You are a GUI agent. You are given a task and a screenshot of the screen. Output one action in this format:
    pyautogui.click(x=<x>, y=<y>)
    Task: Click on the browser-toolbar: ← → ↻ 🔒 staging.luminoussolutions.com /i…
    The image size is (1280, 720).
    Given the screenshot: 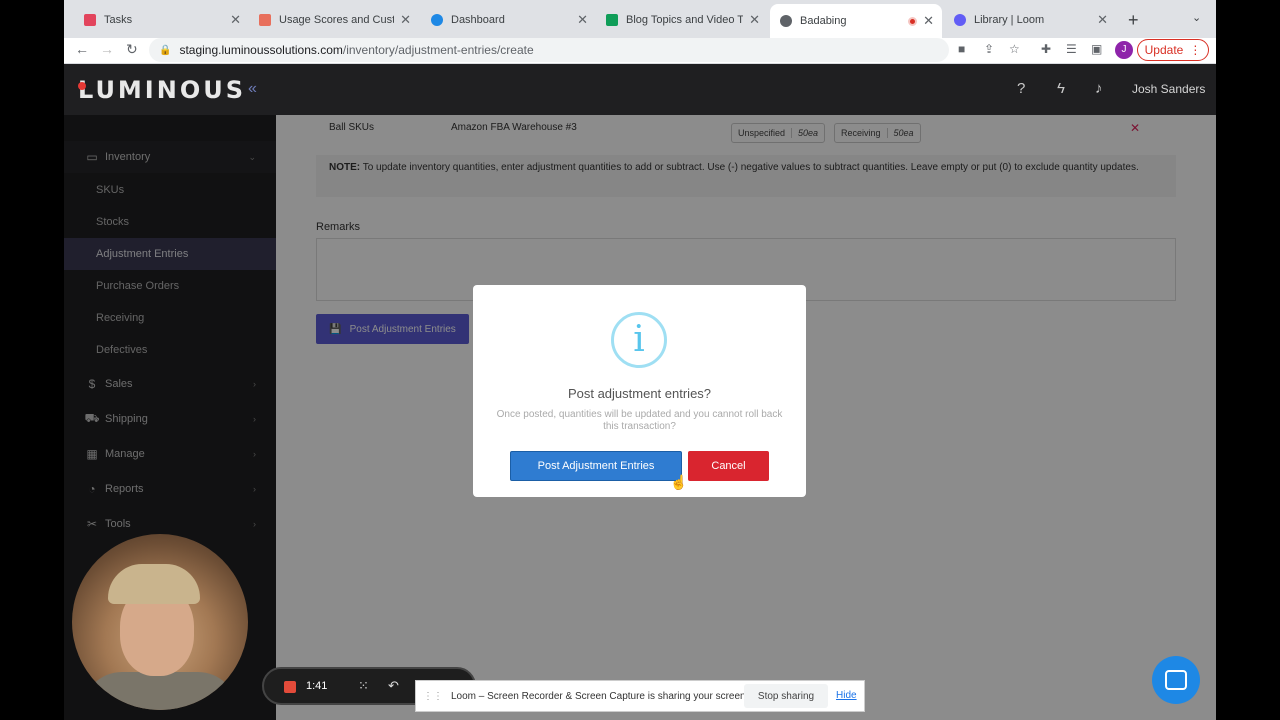 What is the action you would take?
    pyautogui.click(x=640, y=51)
    